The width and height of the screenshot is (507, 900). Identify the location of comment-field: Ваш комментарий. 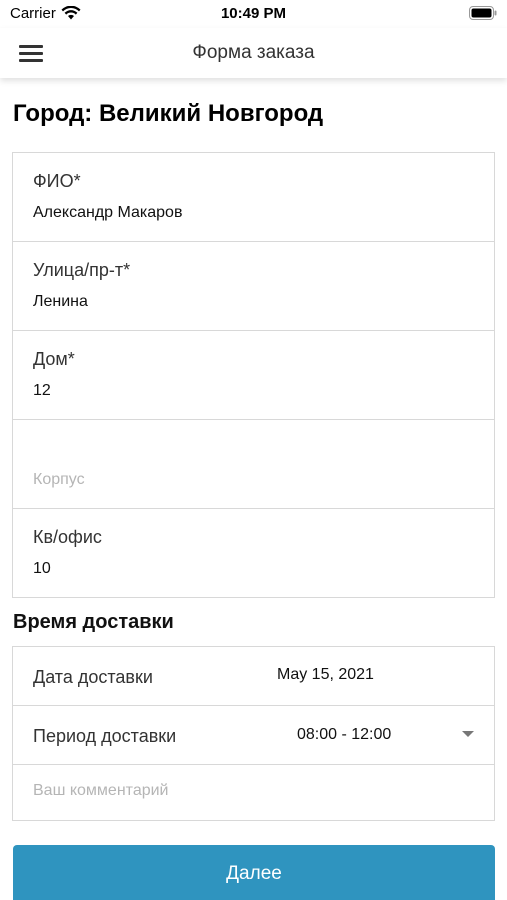
(253, 792).